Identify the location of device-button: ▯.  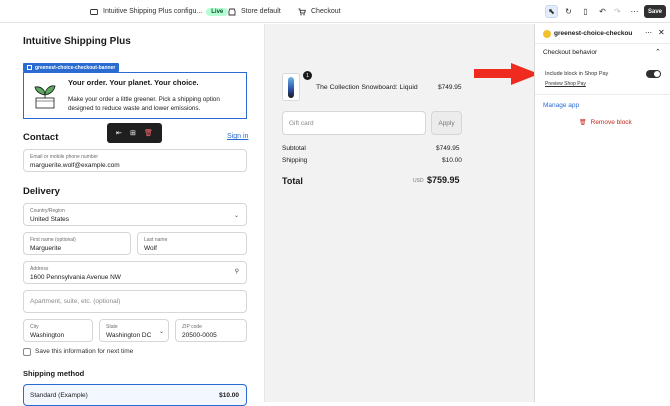
(585, 11).